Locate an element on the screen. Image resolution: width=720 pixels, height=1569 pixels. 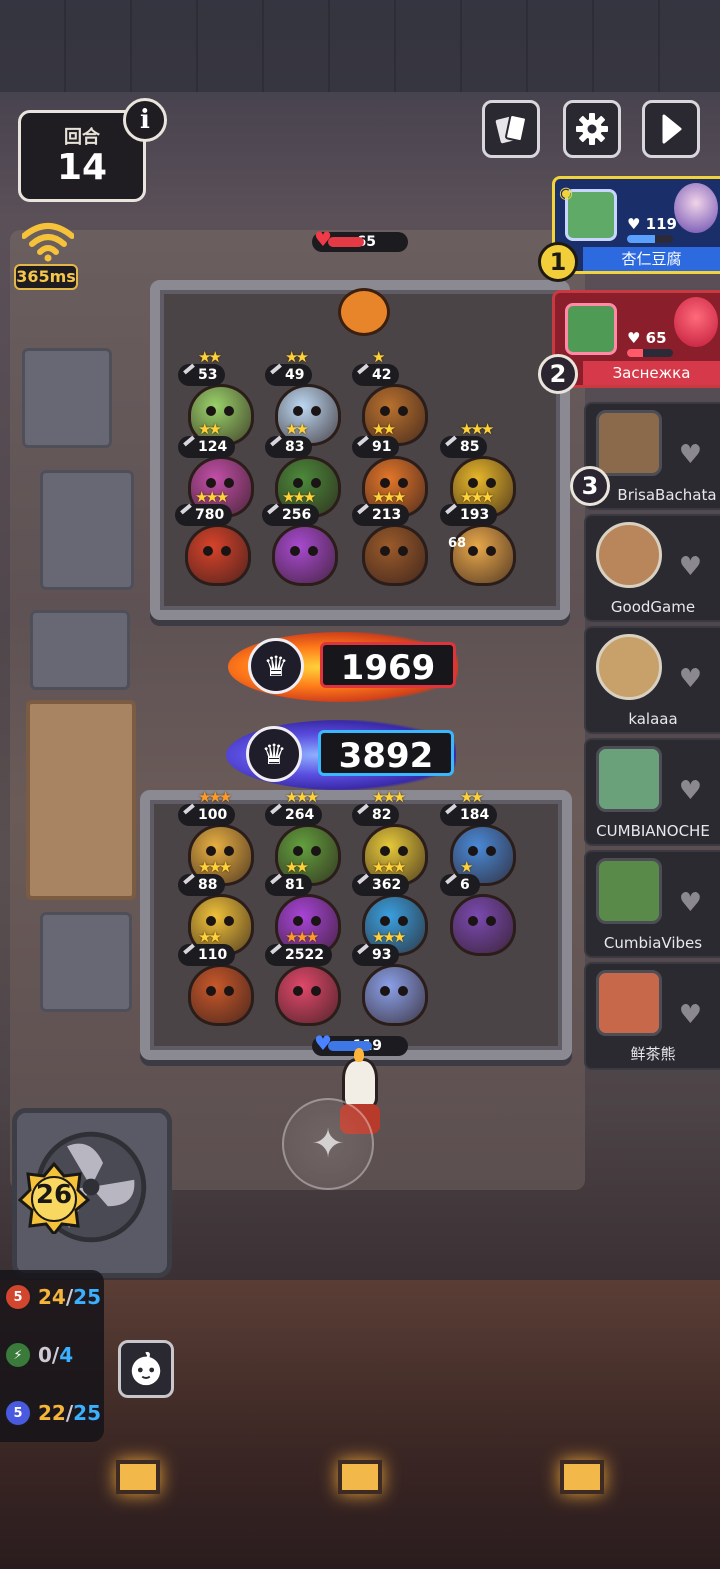
cards-button is located at coordinates (511, 129).